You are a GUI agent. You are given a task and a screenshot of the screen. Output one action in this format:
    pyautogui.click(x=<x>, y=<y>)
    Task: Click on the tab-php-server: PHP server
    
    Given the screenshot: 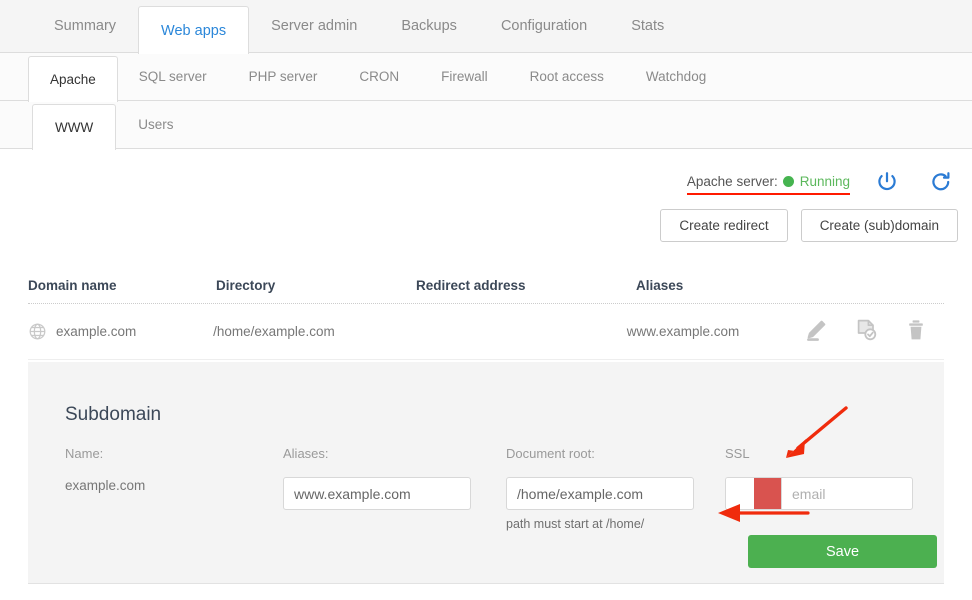 What is the action you would take?
    pyautogui.click(x=283, y=77)
    